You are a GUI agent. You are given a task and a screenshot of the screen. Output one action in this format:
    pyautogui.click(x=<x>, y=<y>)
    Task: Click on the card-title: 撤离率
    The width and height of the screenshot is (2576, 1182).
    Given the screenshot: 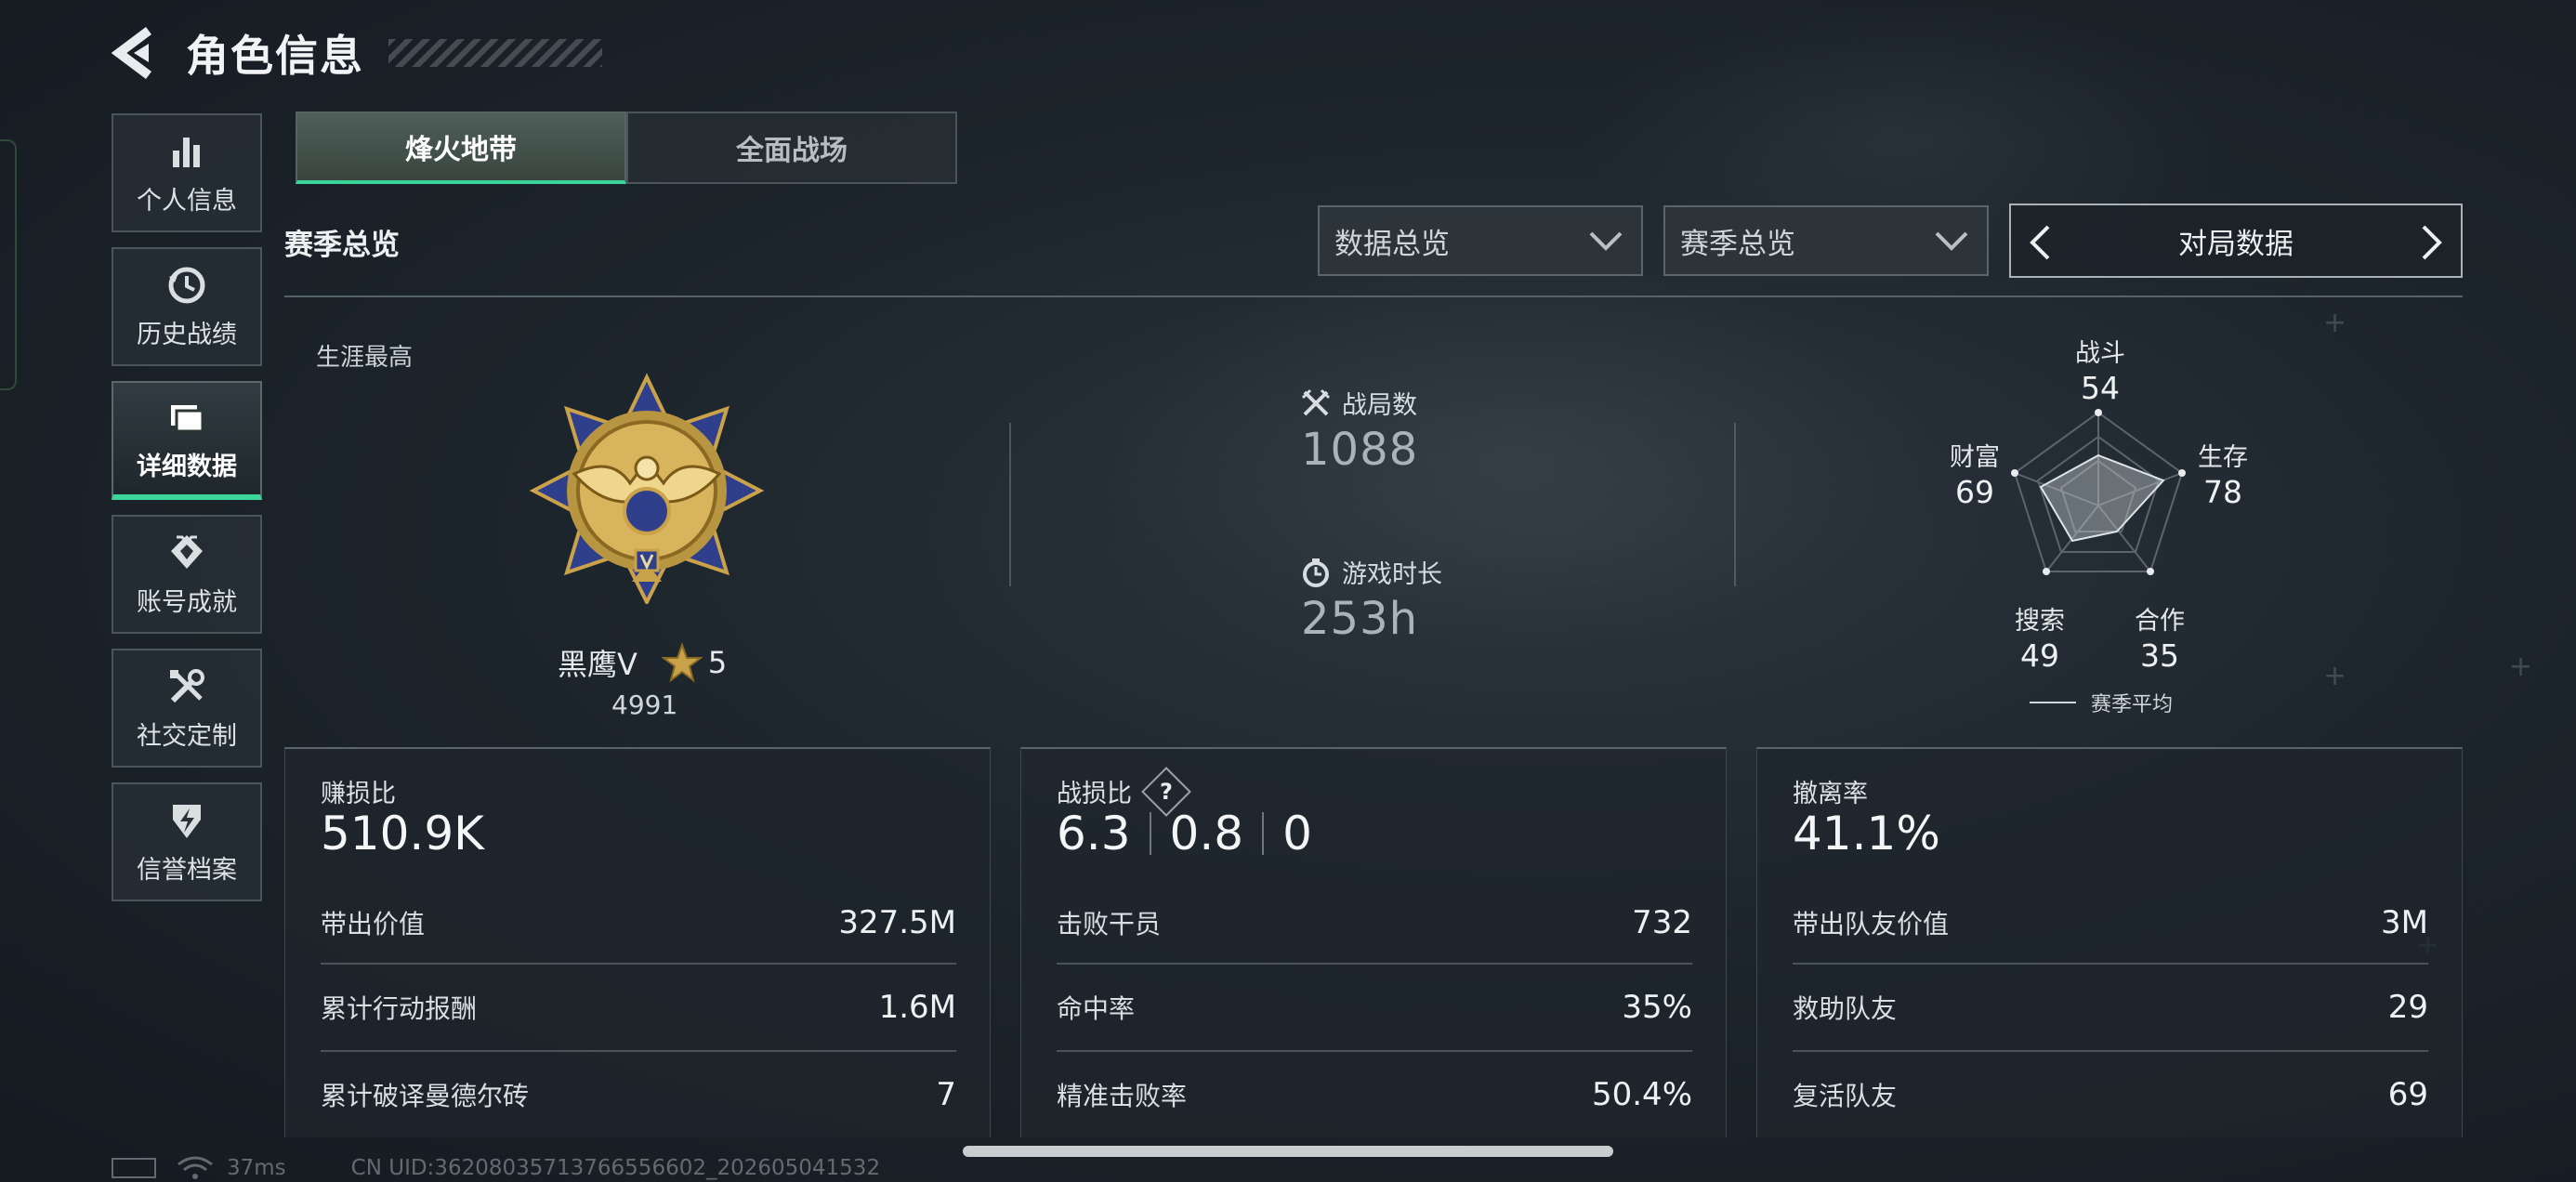 What is the action you would take?
    pyautogui.click(x=1830, y=794)
    